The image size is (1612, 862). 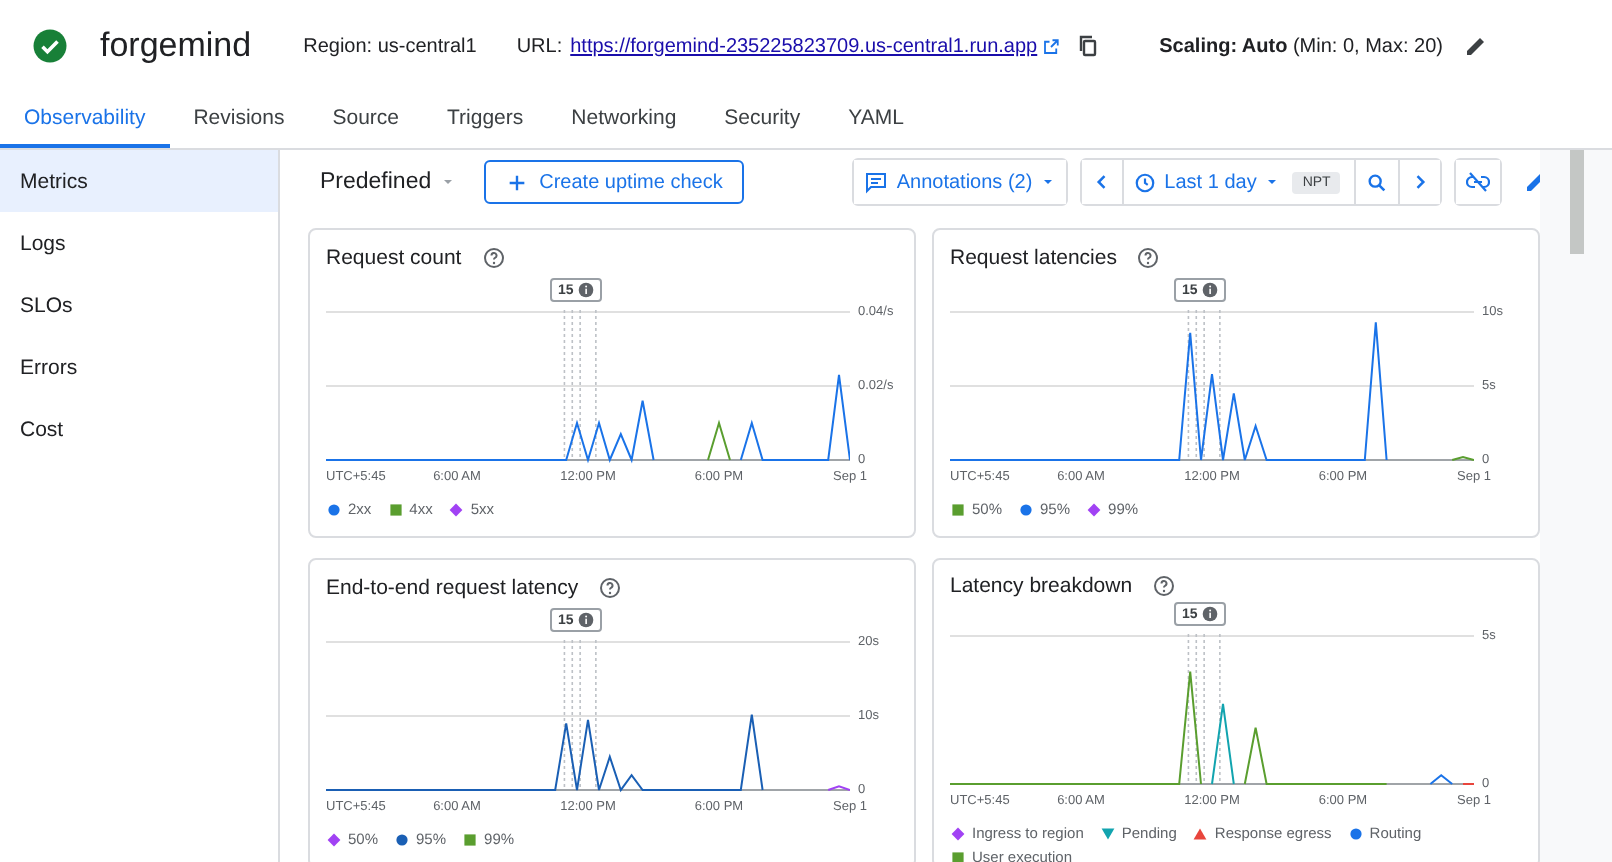 What do you see at coordinates (485, 120) in the screenshot?
I see `tab: Triggers` at bounding box center [485, 120].